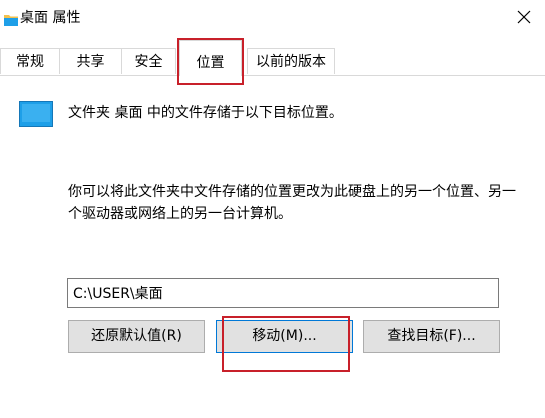  I want to click on tab-previous-versions: 以前的版本, so click(291, 61).